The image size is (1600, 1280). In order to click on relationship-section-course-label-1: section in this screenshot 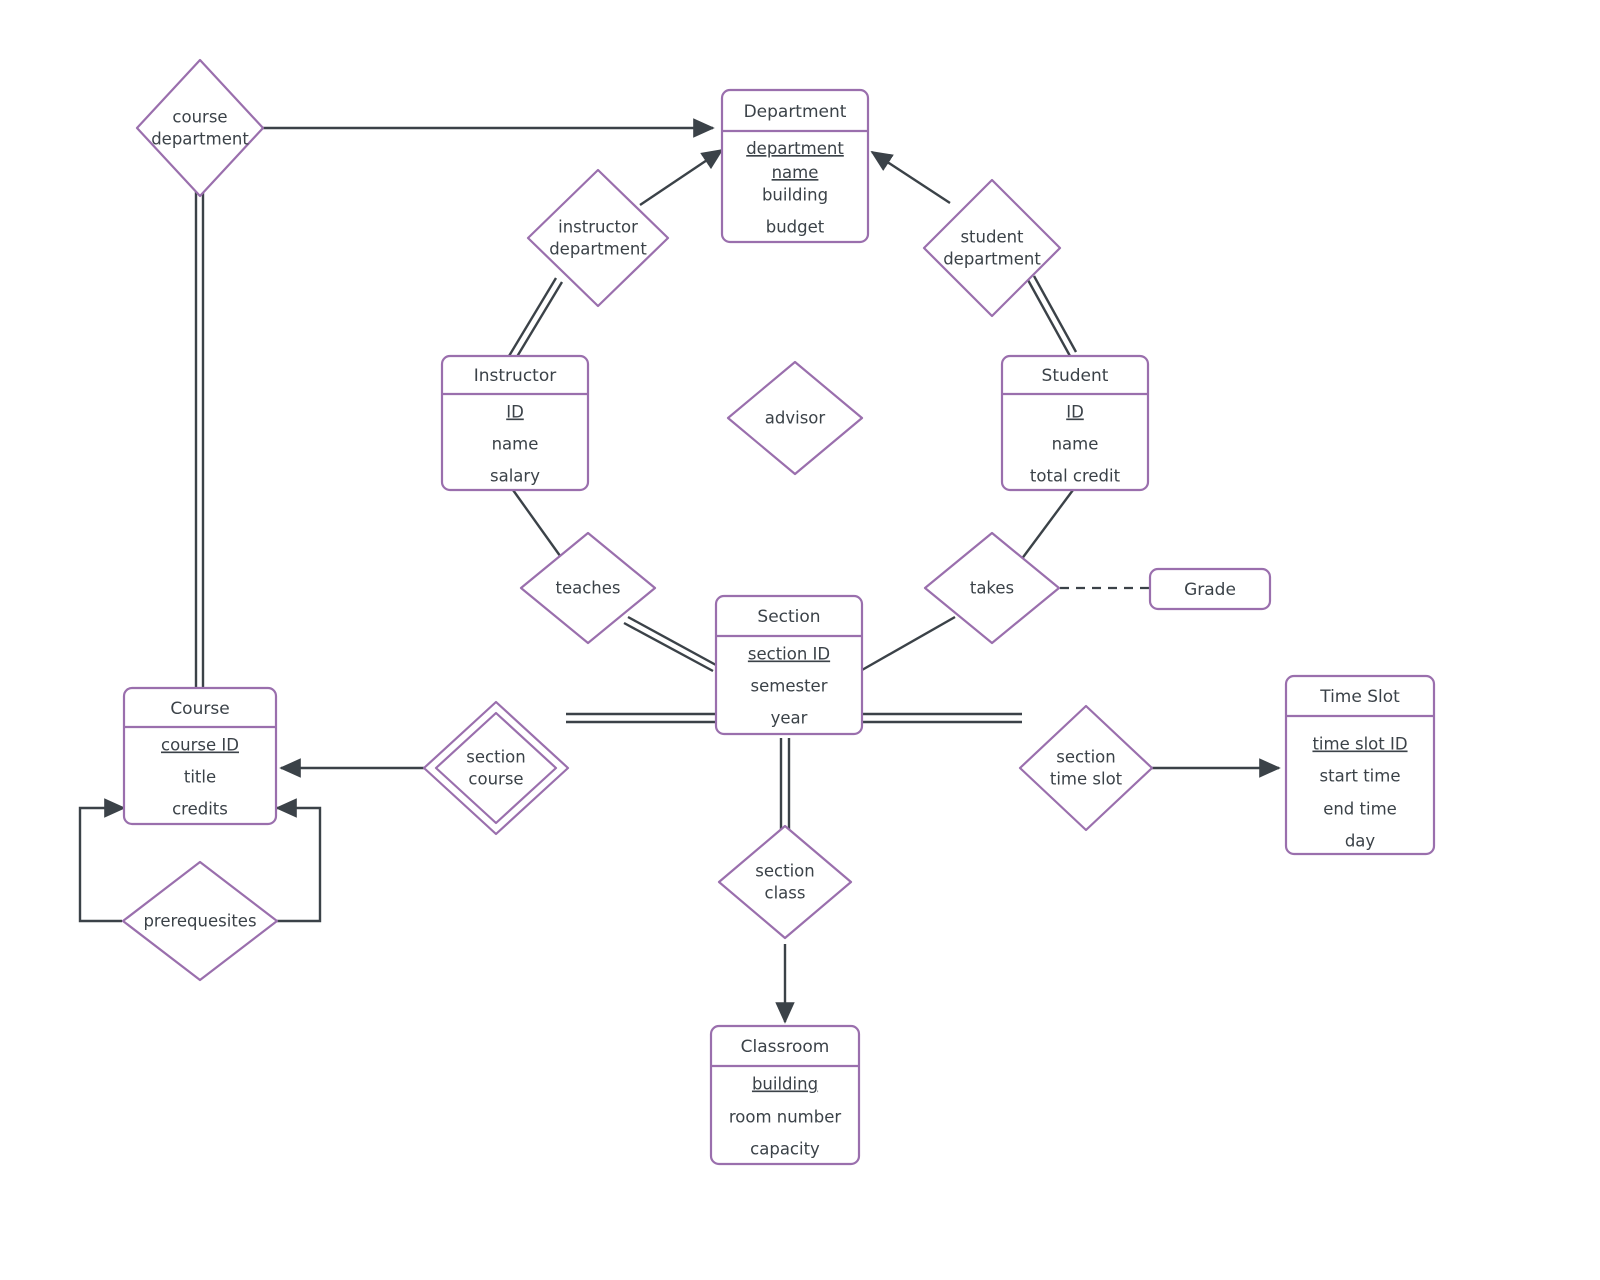, I will do `click(495, 757)`.